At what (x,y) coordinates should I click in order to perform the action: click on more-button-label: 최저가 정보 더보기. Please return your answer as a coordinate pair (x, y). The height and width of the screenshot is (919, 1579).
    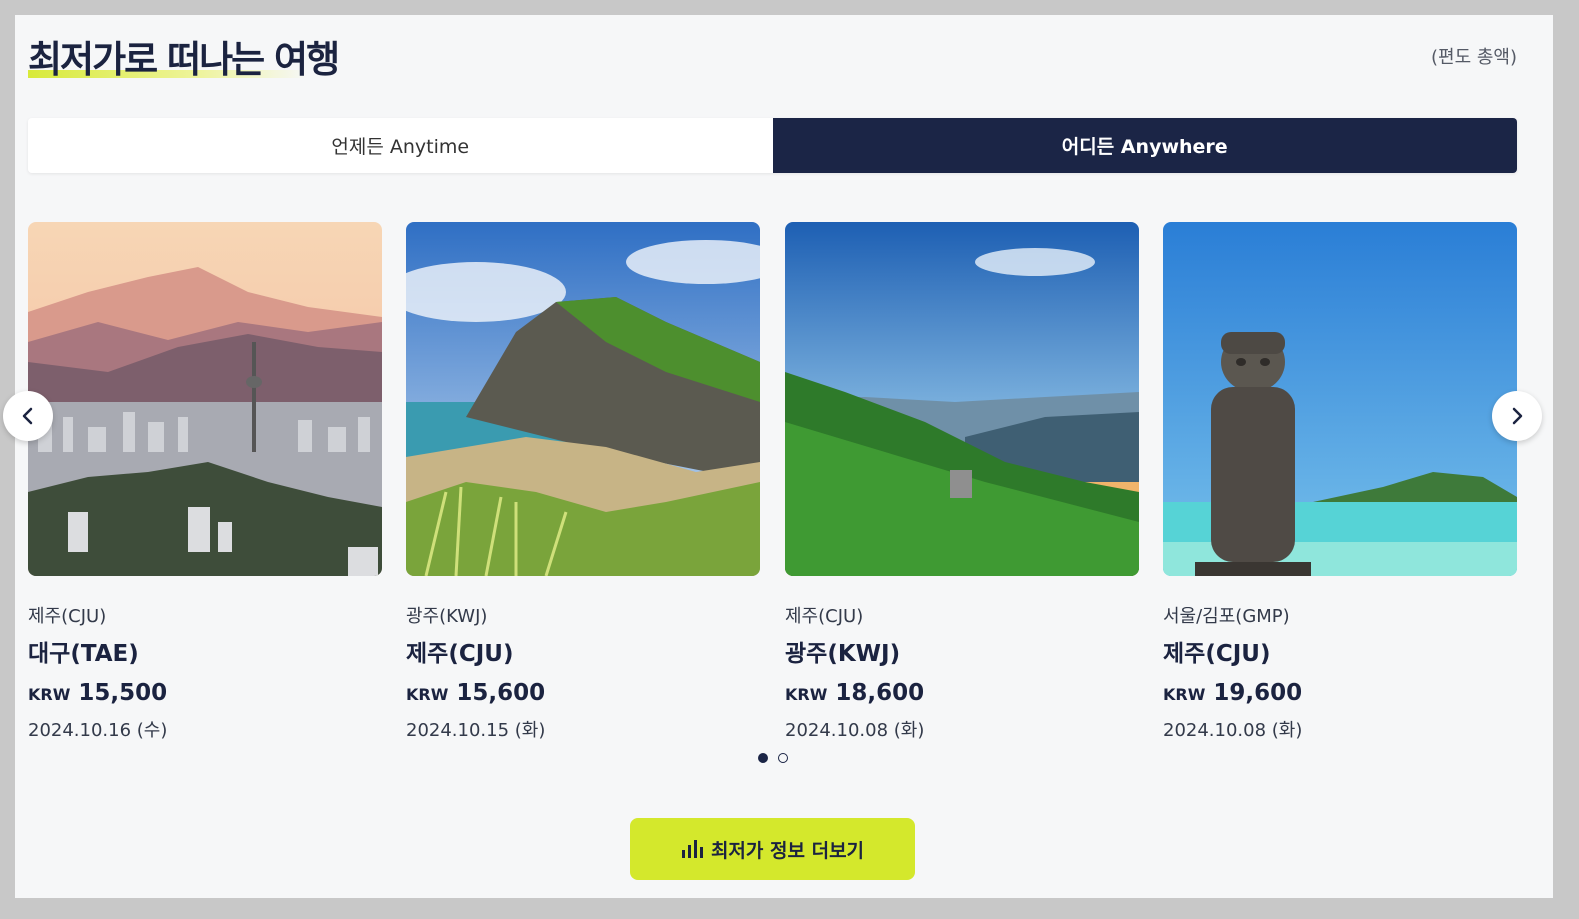
    Looking at the image, I should click on (787, 850).